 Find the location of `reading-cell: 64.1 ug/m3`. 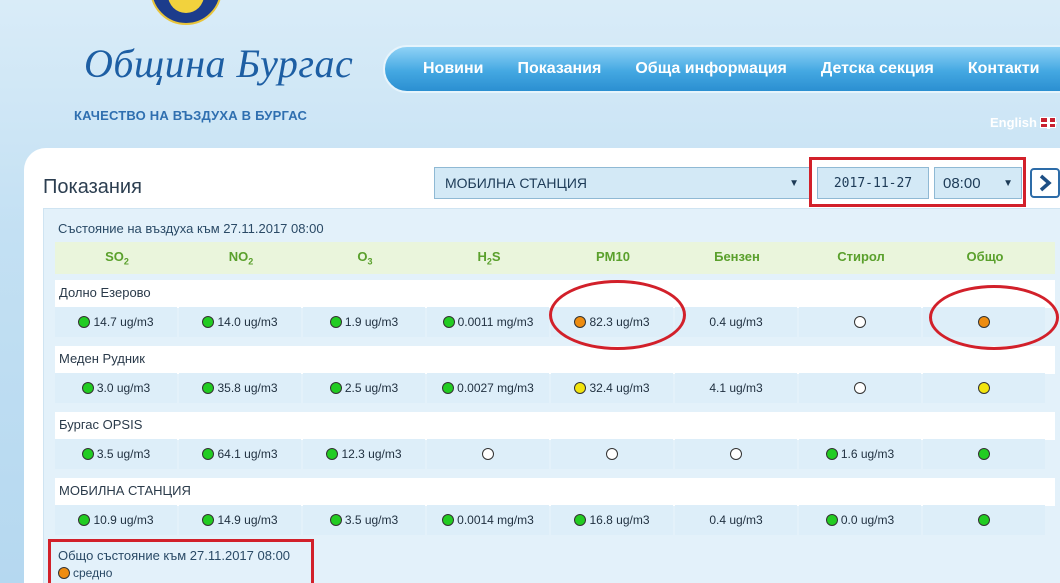

reading-cell: 64.1 ug/m3 is located at coordinates (240, 454).